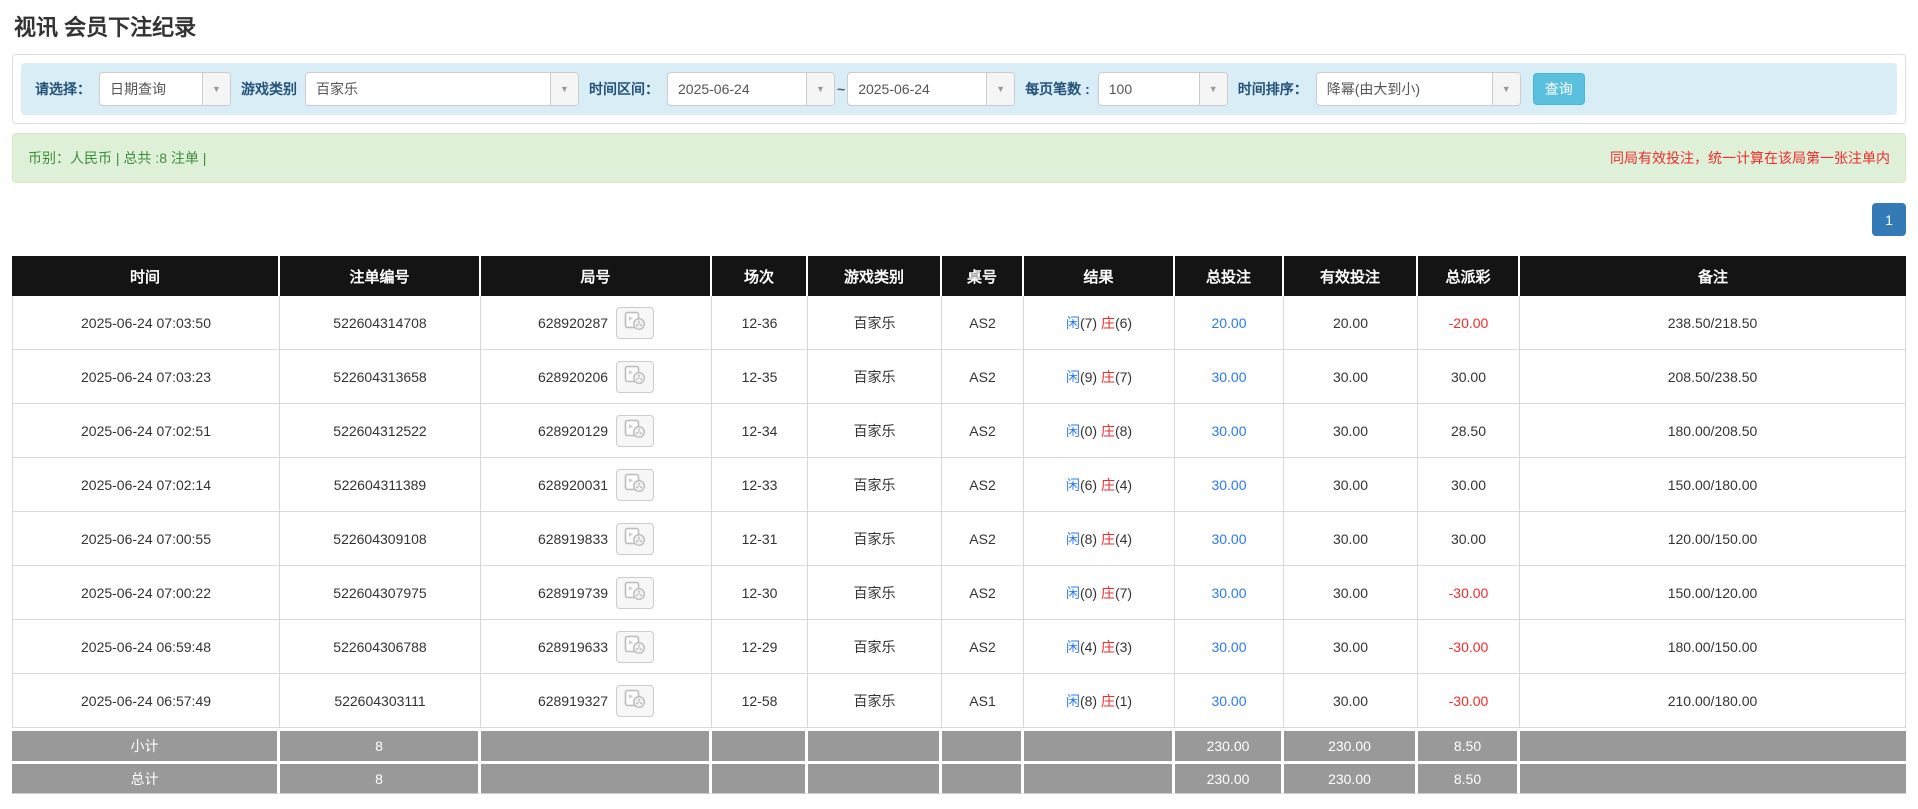 The height and width of the screenshot is (809, 1918). I want to click on cell-session: 12-33, so click(760, 485).